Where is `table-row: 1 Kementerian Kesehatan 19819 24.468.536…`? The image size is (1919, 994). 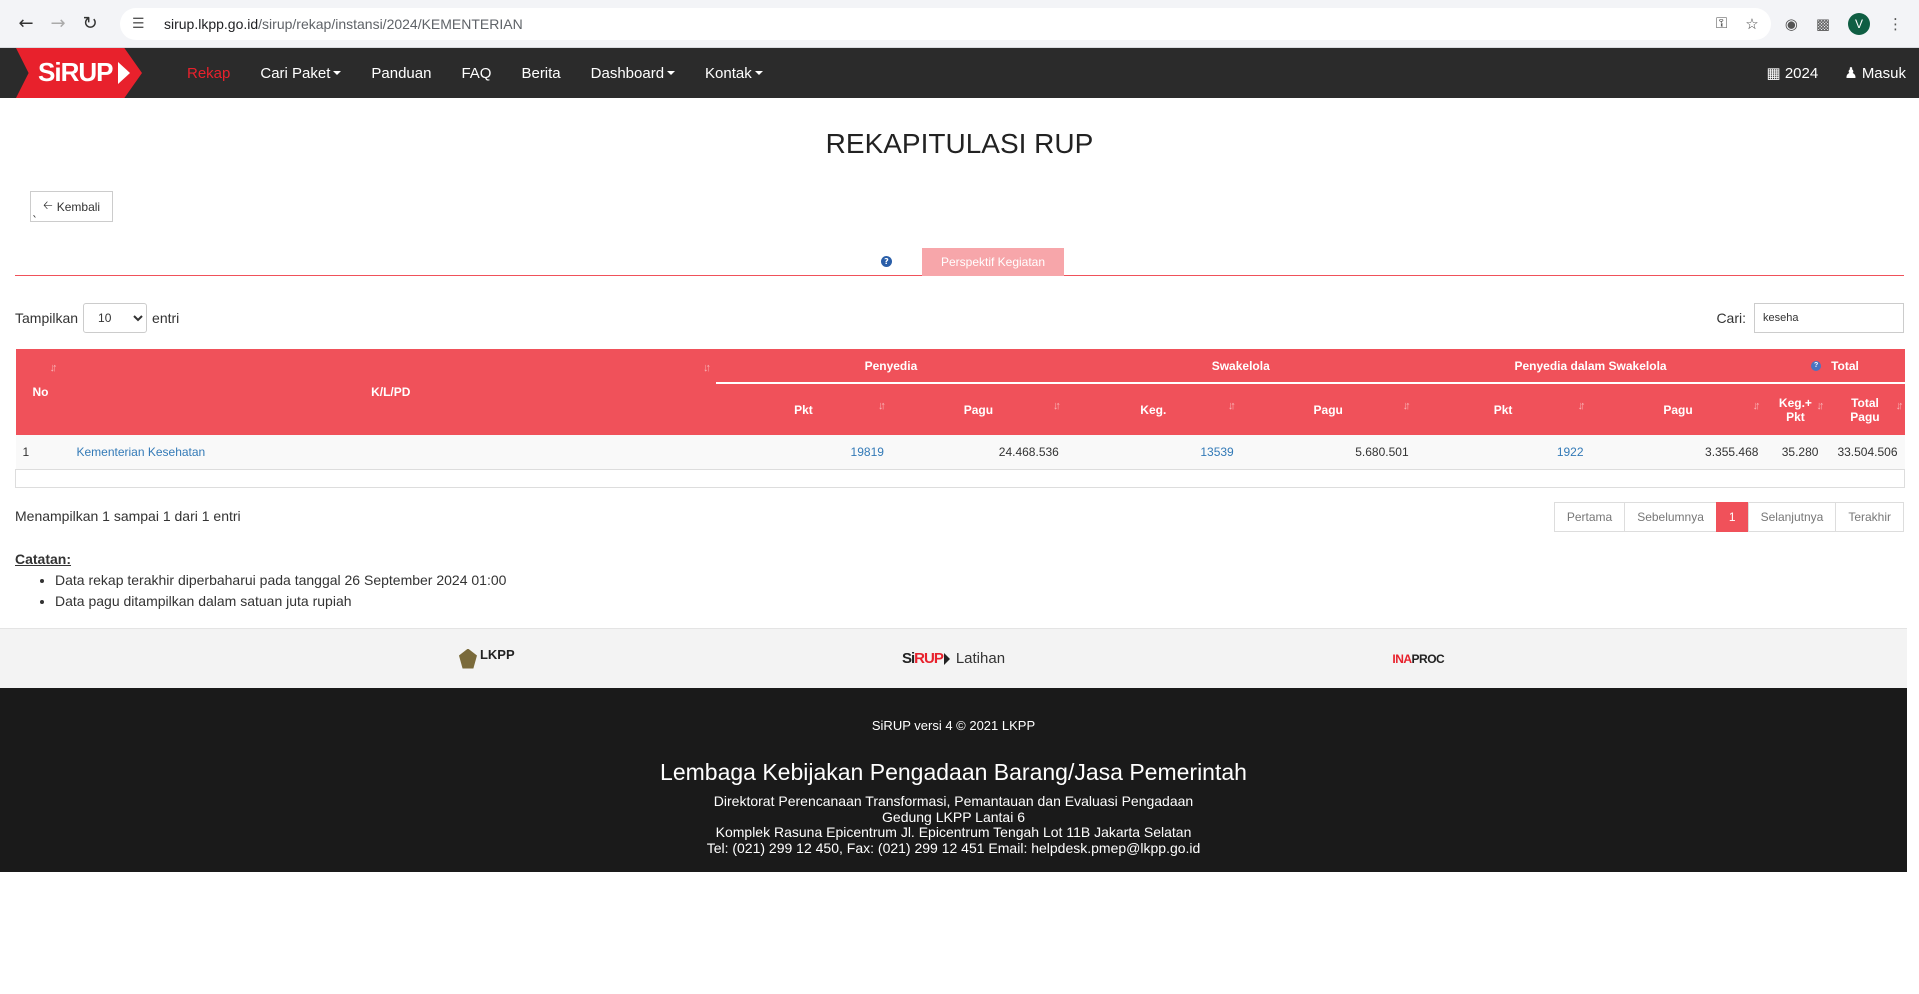
table-row: 1 Kementerian Kesehatan 19819 24.468.536… is located at coordinates (960, 452).